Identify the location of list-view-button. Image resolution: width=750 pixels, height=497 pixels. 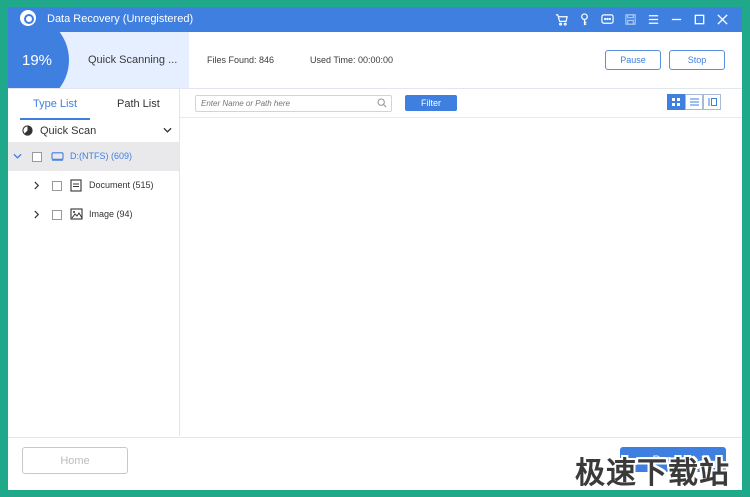
(694, 102).